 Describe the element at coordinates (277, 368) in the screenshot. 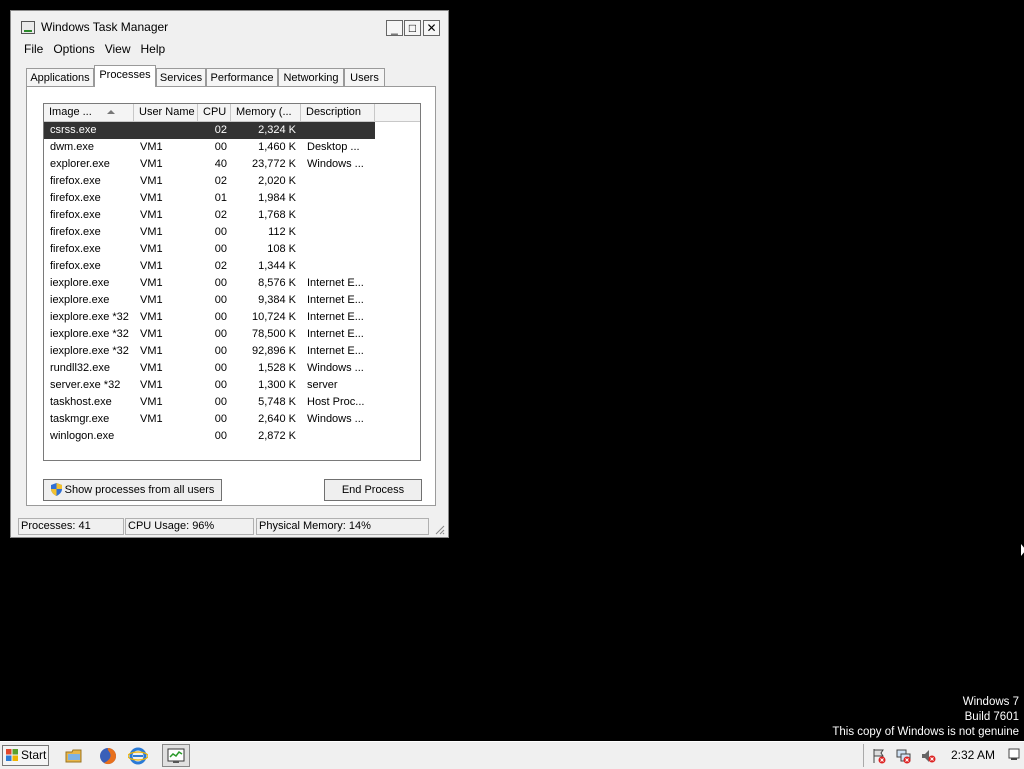

I see `process-memory-cell: 1,528 K` at that location.